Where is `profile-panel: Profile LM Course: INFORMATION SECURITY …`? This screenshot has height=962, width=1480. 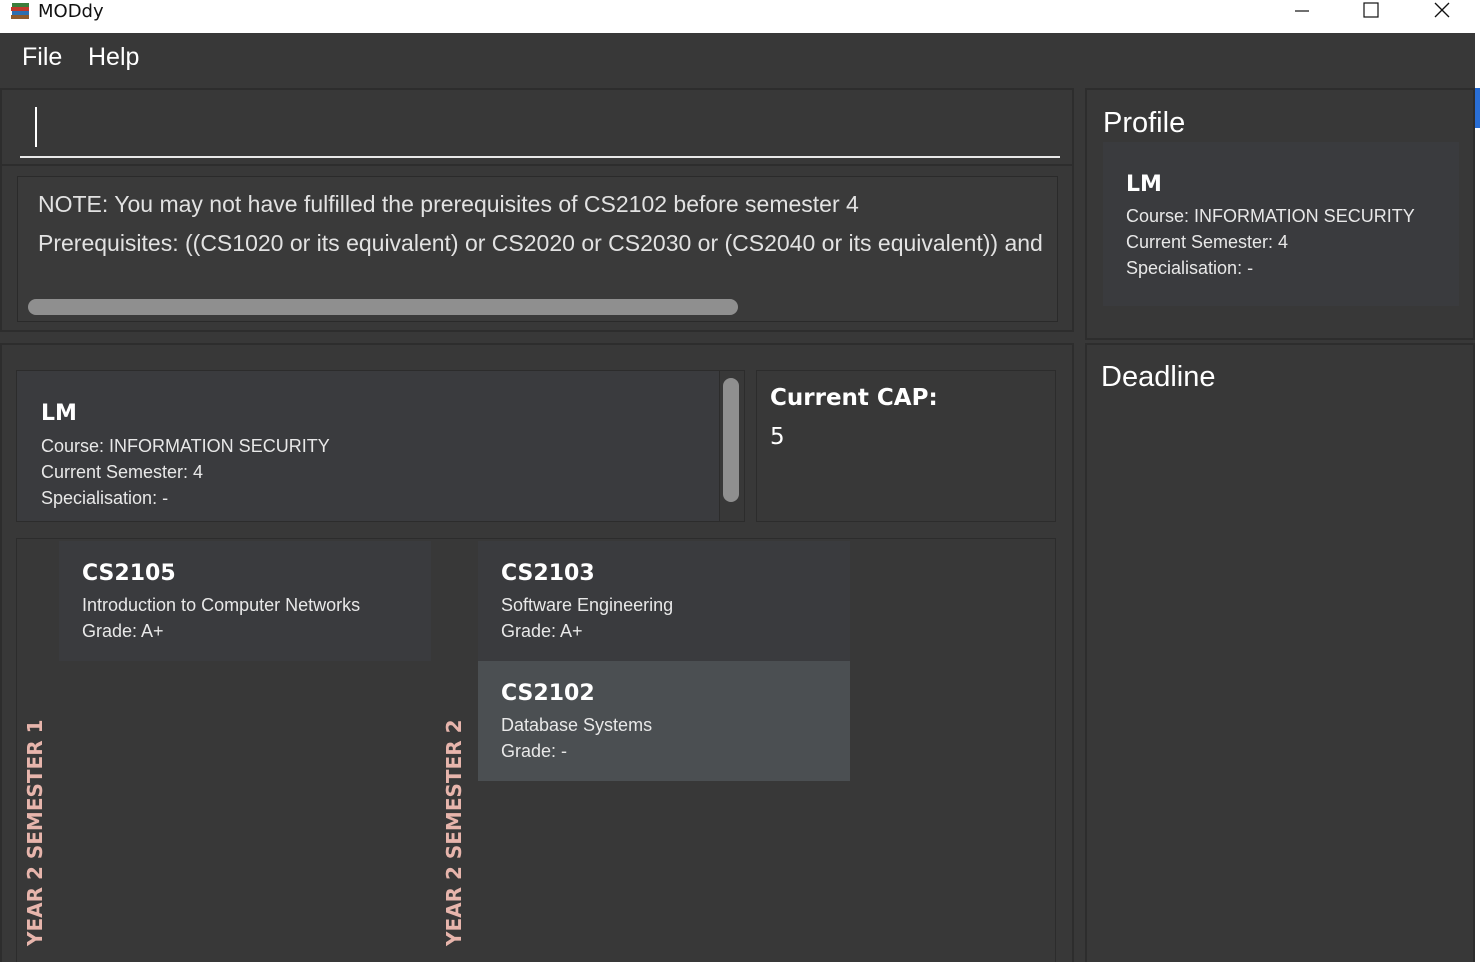 profile-panel: Profile LM Course: INFORMATION SECURITY … is located at coordinates (1280, 214).